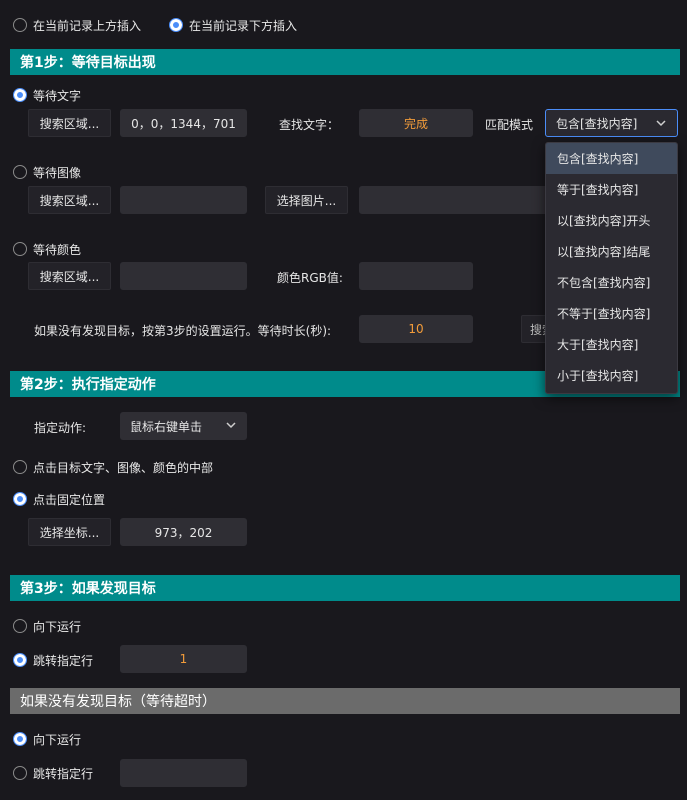 The width and height of the screenshot is (687, 800). I want to click on match-option: 等于[查找内容], so click(611, 189).